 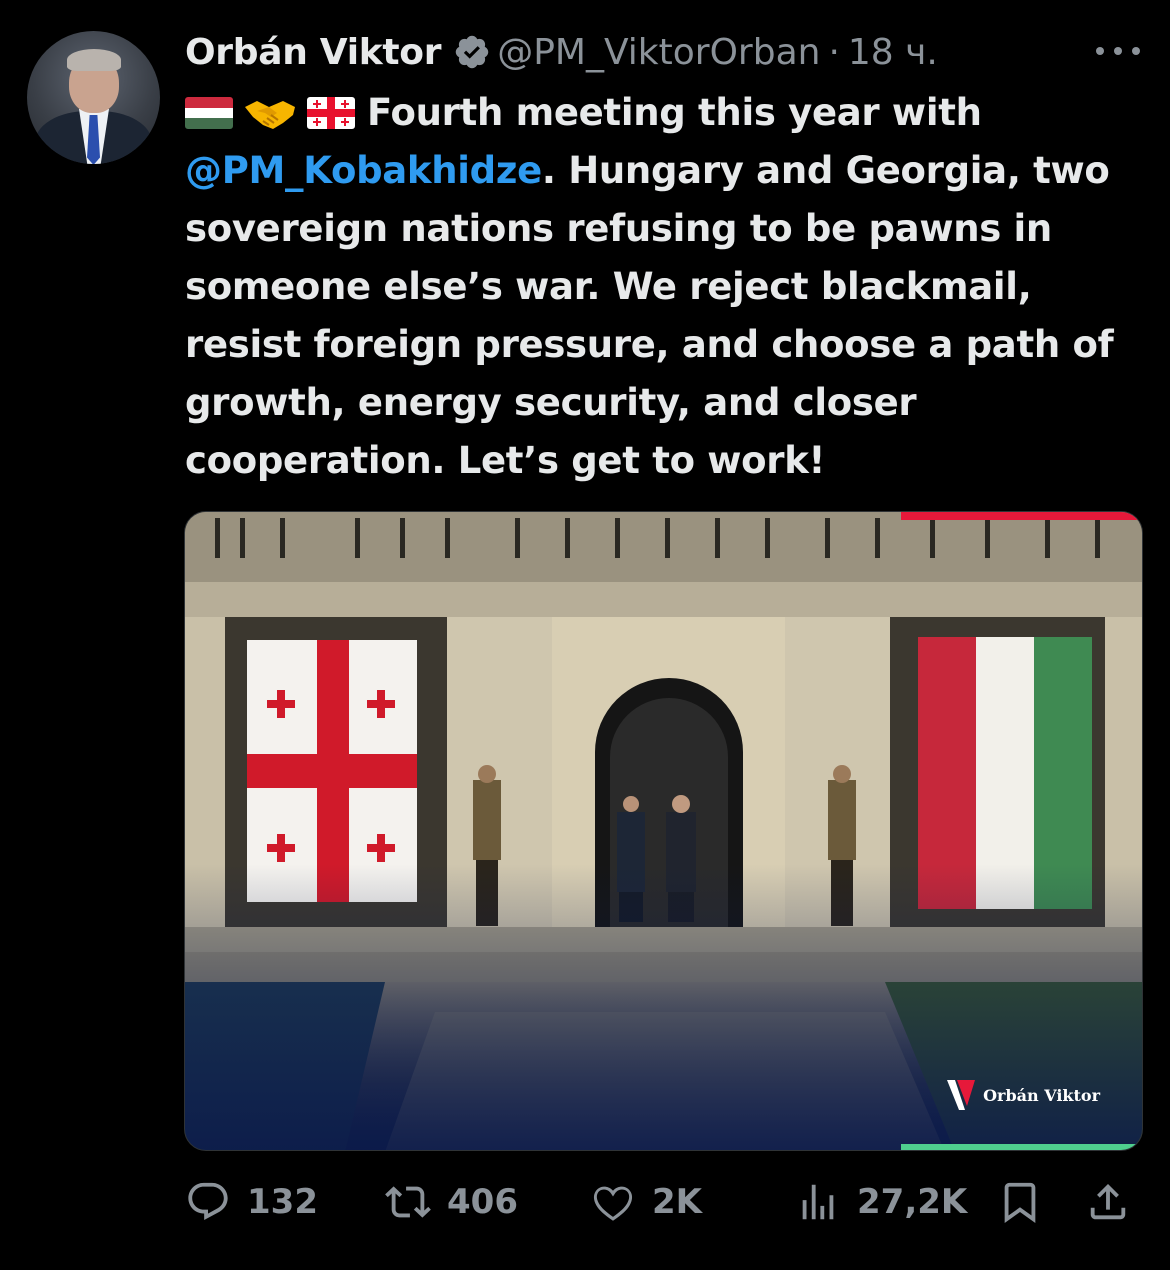 What do you see at coordinates (408, 1202) in the screenshot?
I see `repost-icon` at bounding box center [408, 1202].